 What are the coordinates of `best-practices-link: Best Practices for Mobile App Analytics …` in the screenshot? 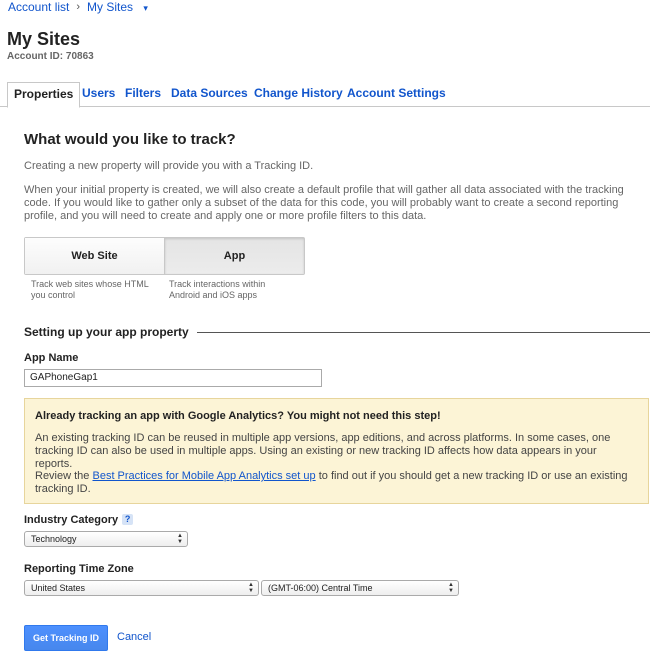 It's located at (203, 476).